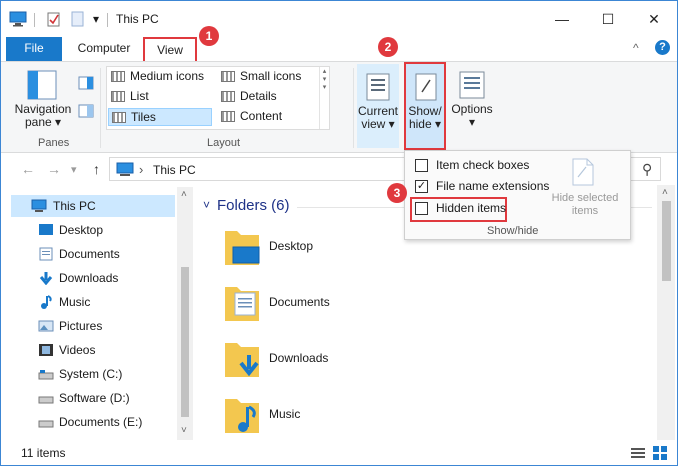 The image size is (678, 466). What do you see at coordinates (185, 342) in the screenshot?
I see `sidebar-scroll-thumb` at bounding box center [185, 342].